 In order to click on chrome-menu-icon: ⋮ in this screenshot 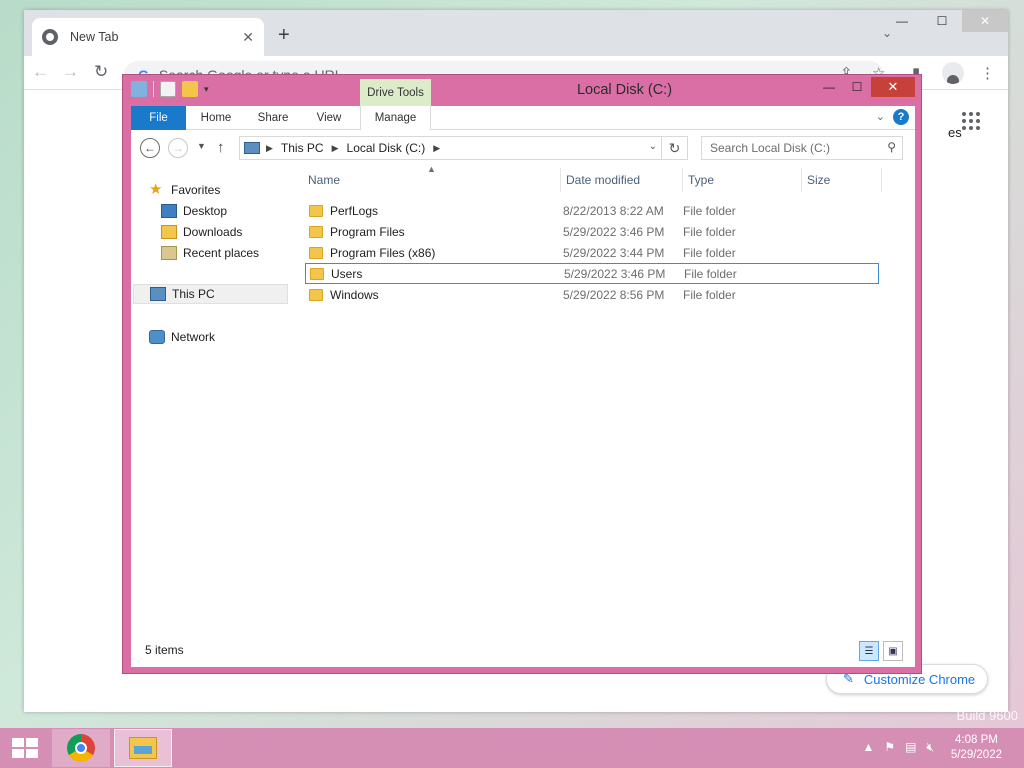, I will do `click(987, 73)`.